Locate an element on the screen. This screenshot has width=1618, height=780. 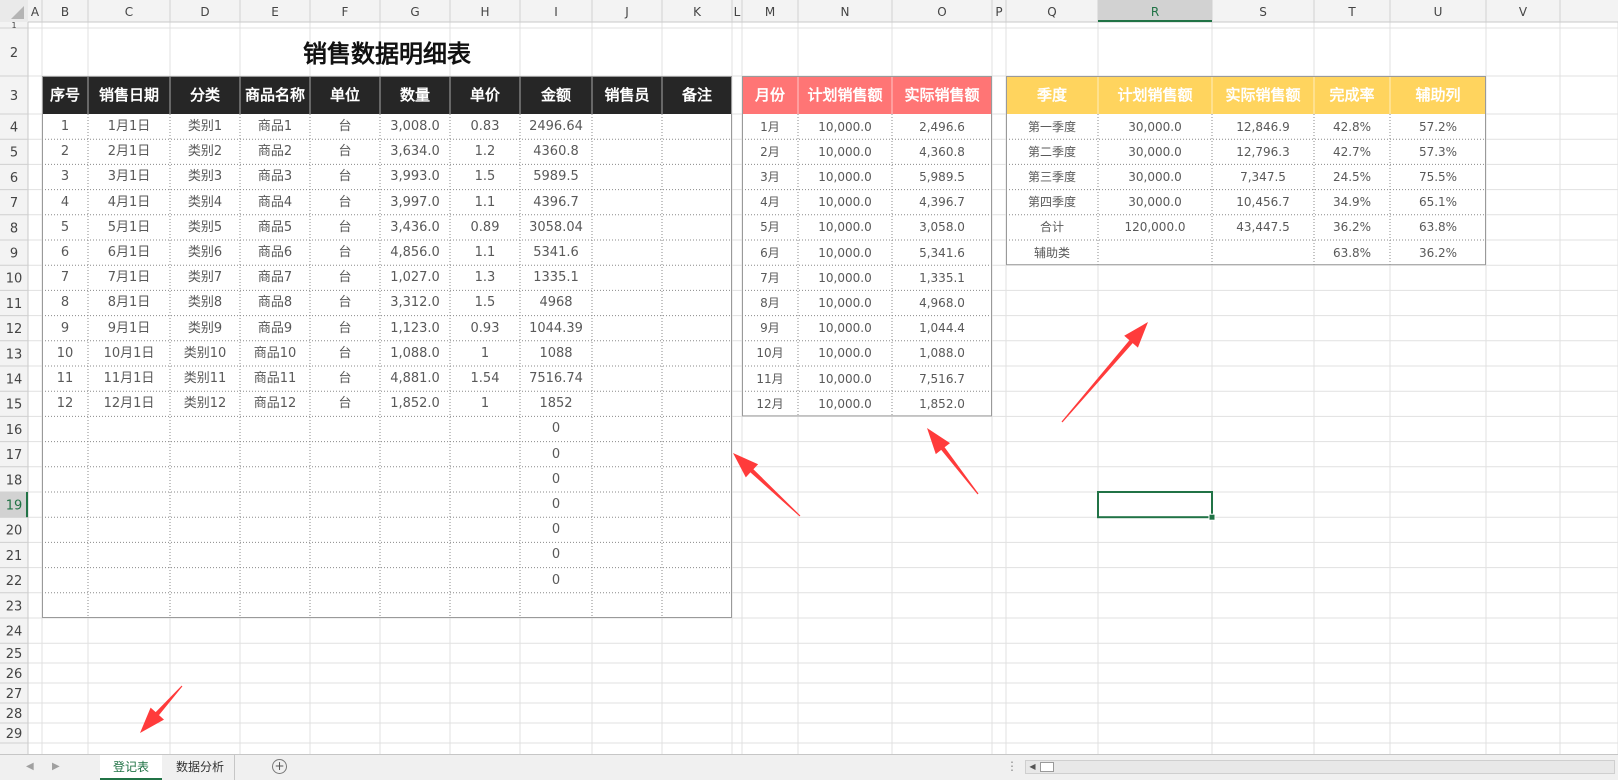
table1-cell: 1.5 is located at coordinates (485, 302).